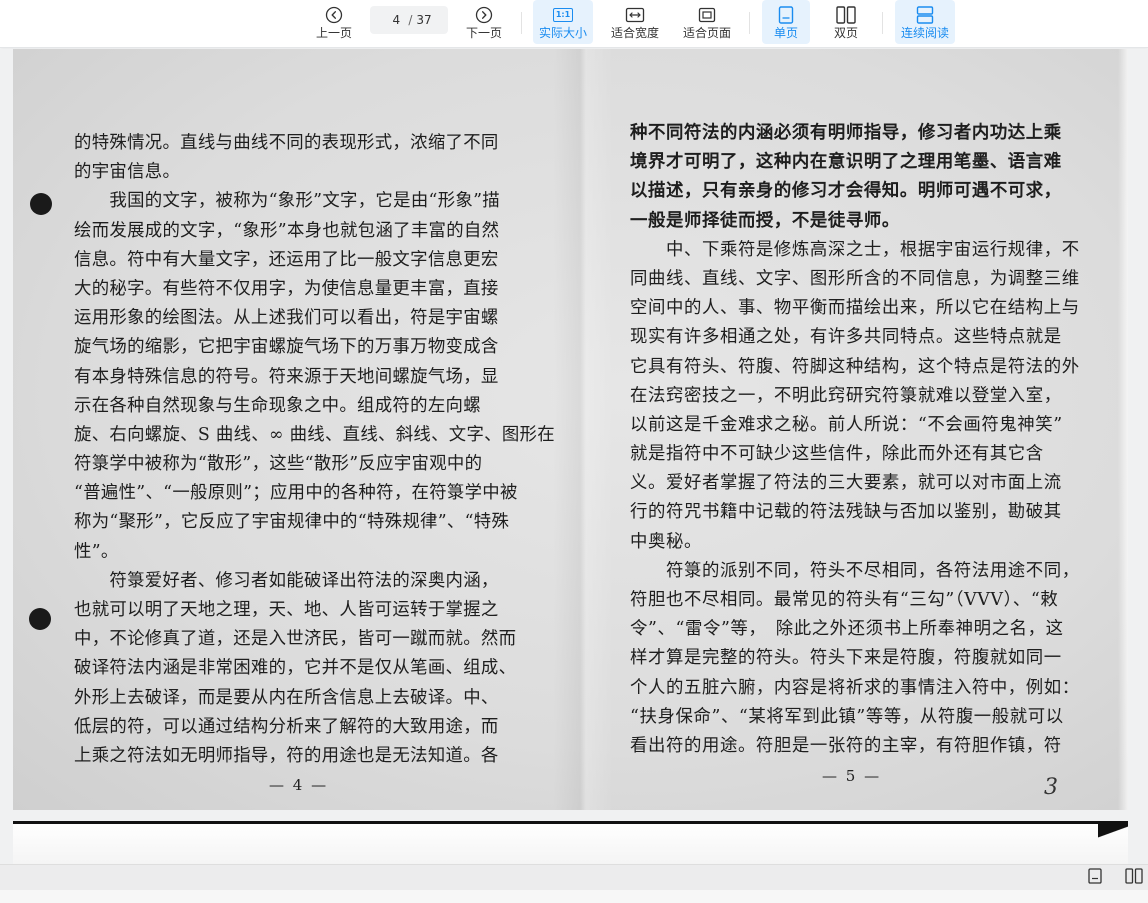 This screenshot has height=903, width=1148. What do you see at coordinates (127, 172) in the screenshot?
I see `text-line: 的宇宙信息。` at bounding box center [127, 172].